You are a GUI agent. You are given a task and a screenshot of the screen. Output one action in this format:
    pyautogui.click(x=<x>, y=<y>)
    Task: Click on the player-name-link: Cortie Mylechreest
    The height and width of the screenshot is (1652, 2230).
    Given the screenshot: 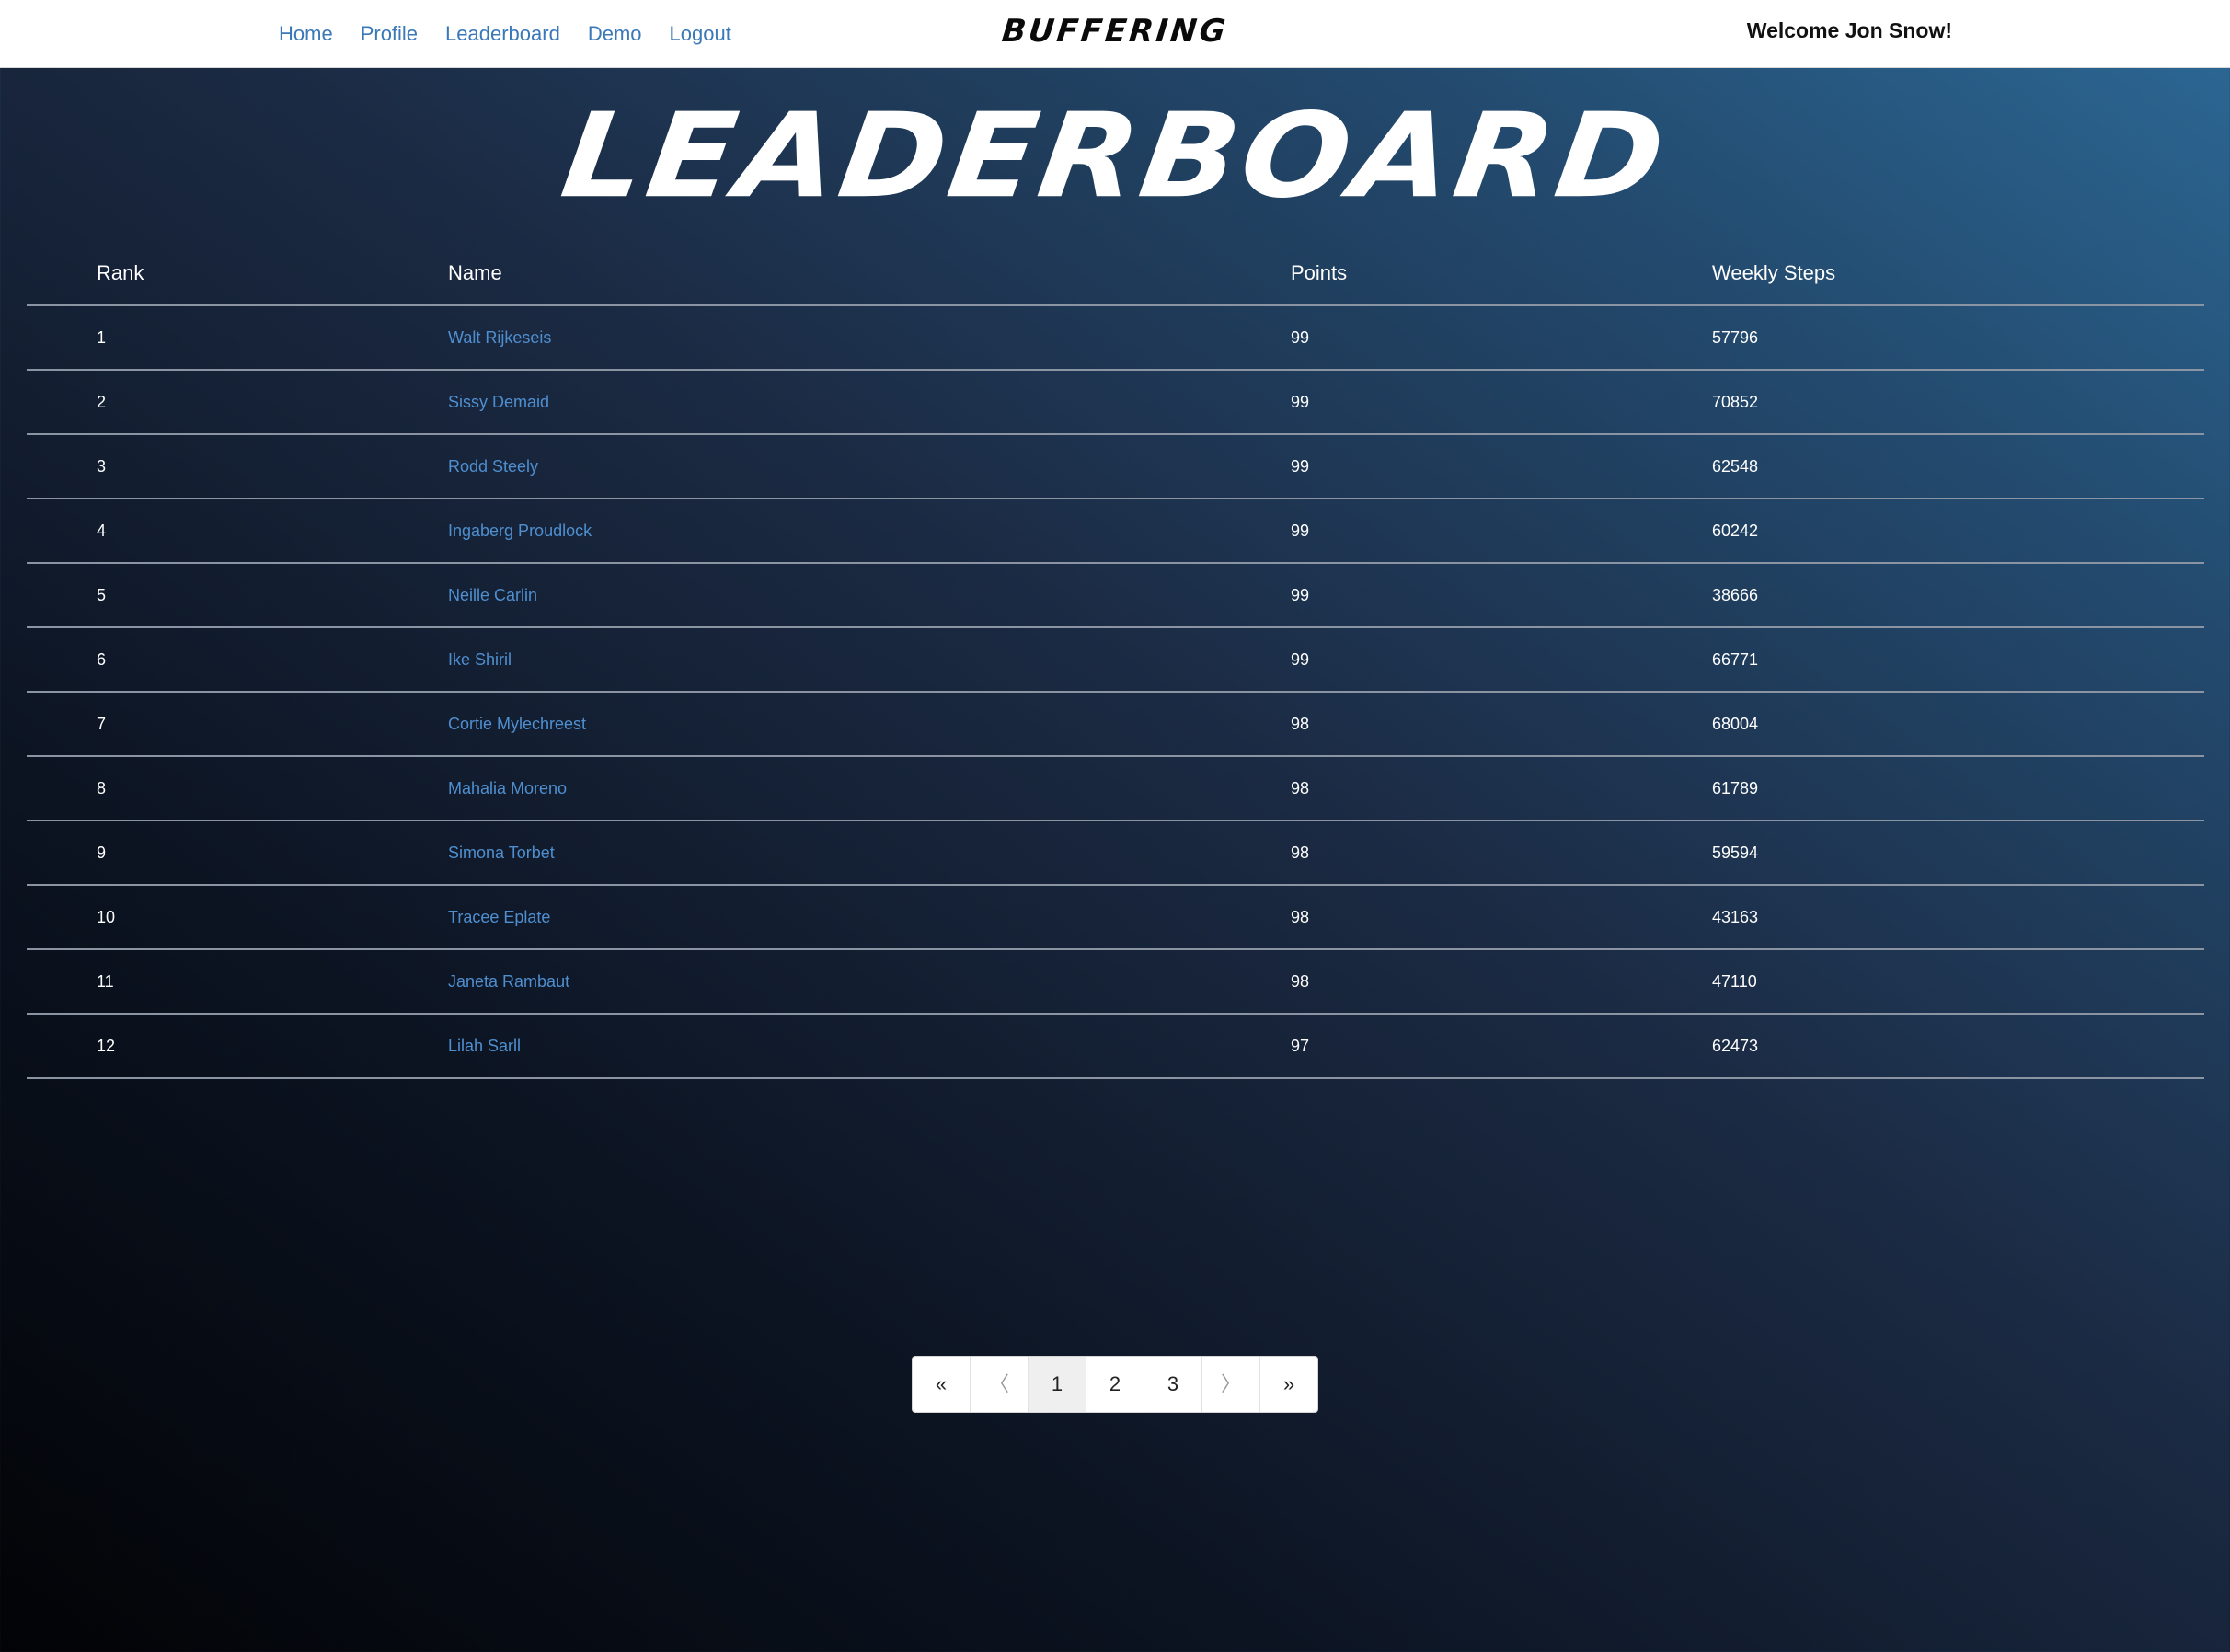 What is the action you would take?
    pyautogui.click(x=517, y=724)
    